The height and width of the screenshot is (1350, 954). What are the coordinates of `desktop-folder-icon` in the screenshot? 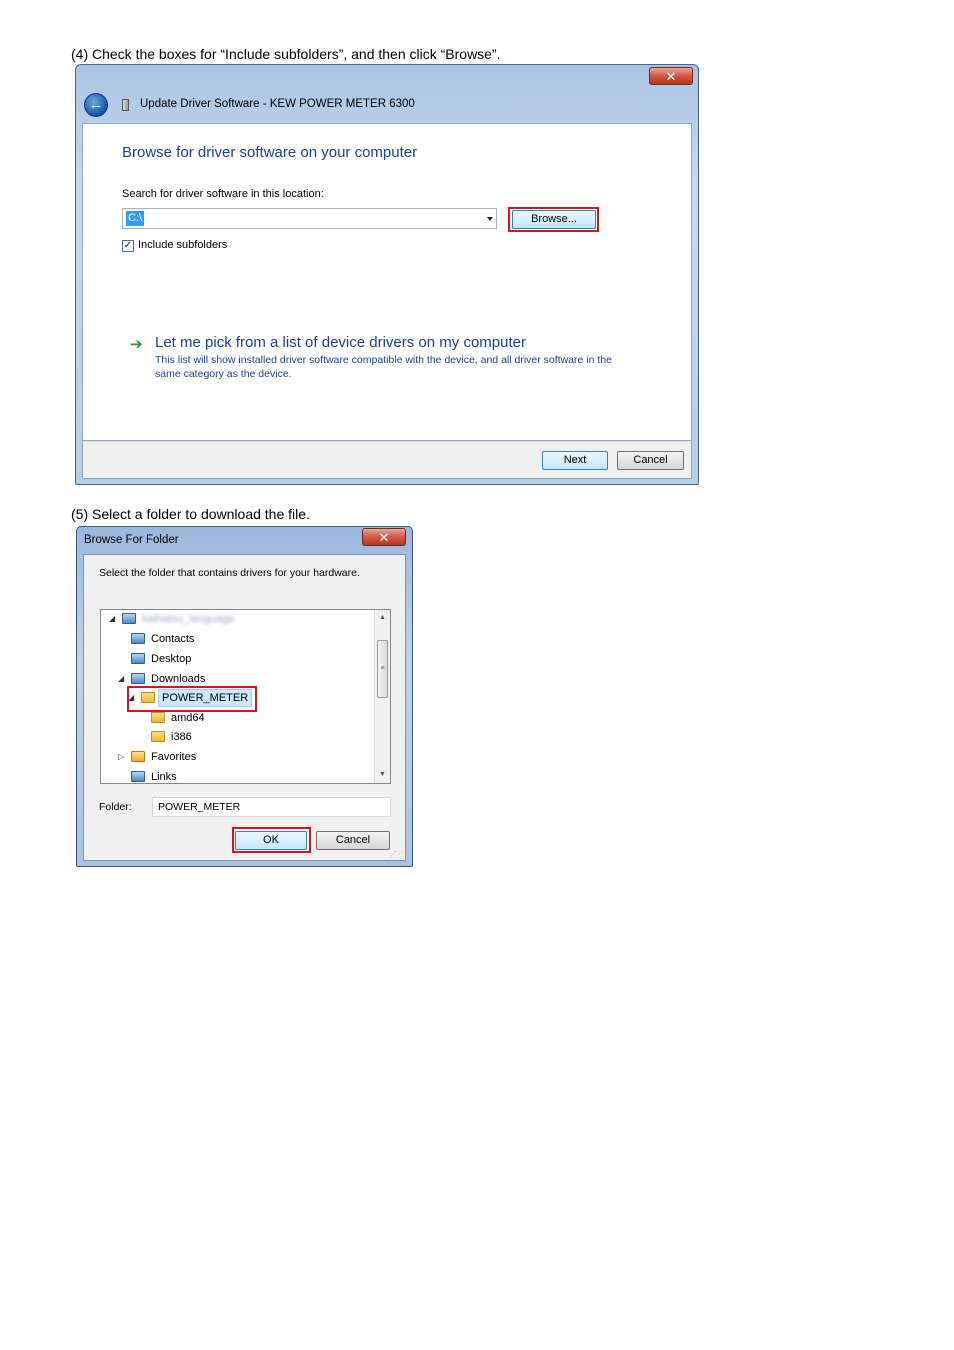 It's located at (138, 658).